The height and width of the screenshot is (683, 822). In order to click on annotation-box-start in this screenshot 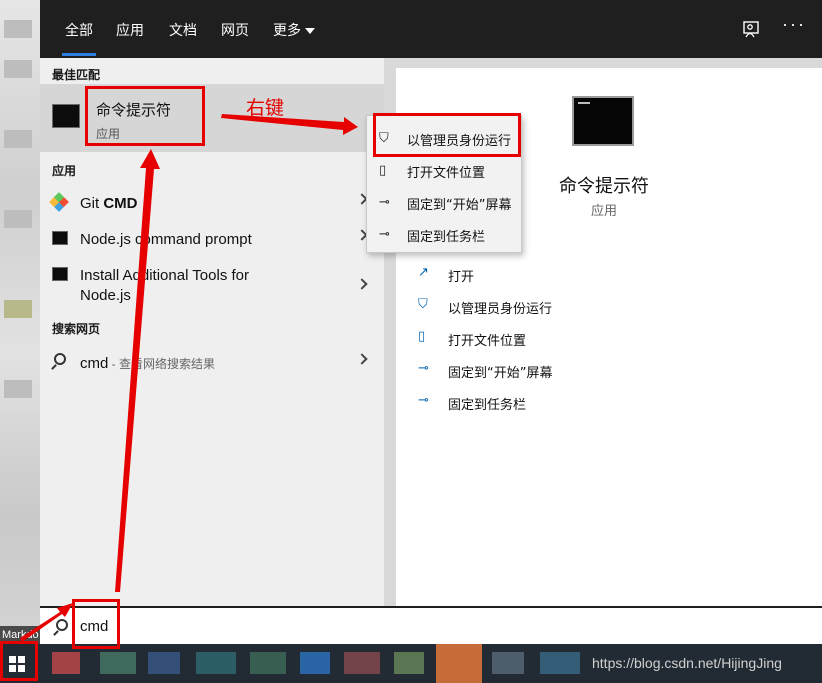, I will do `click(19, 661)`.